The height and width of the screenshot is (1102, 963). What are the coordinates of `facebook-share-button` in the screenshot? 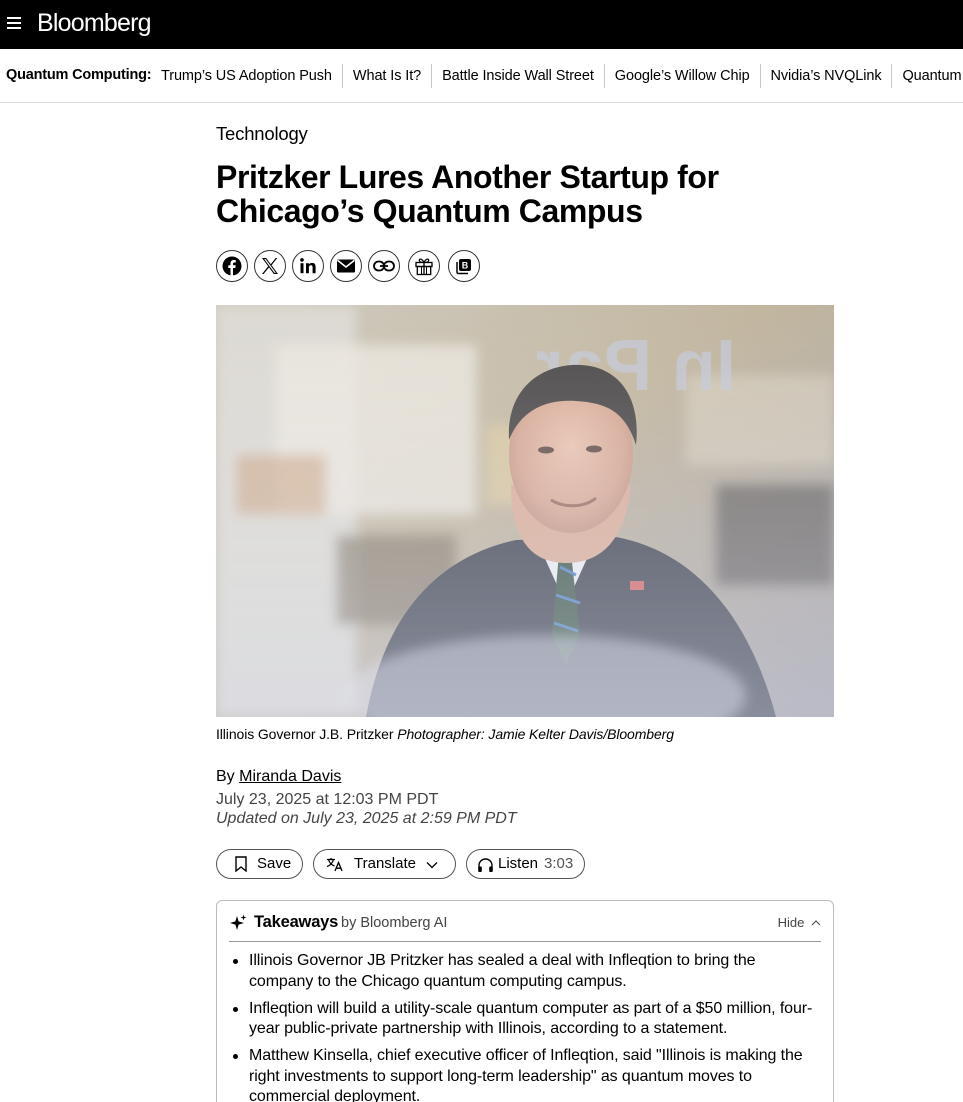 It's located at (232, 266).